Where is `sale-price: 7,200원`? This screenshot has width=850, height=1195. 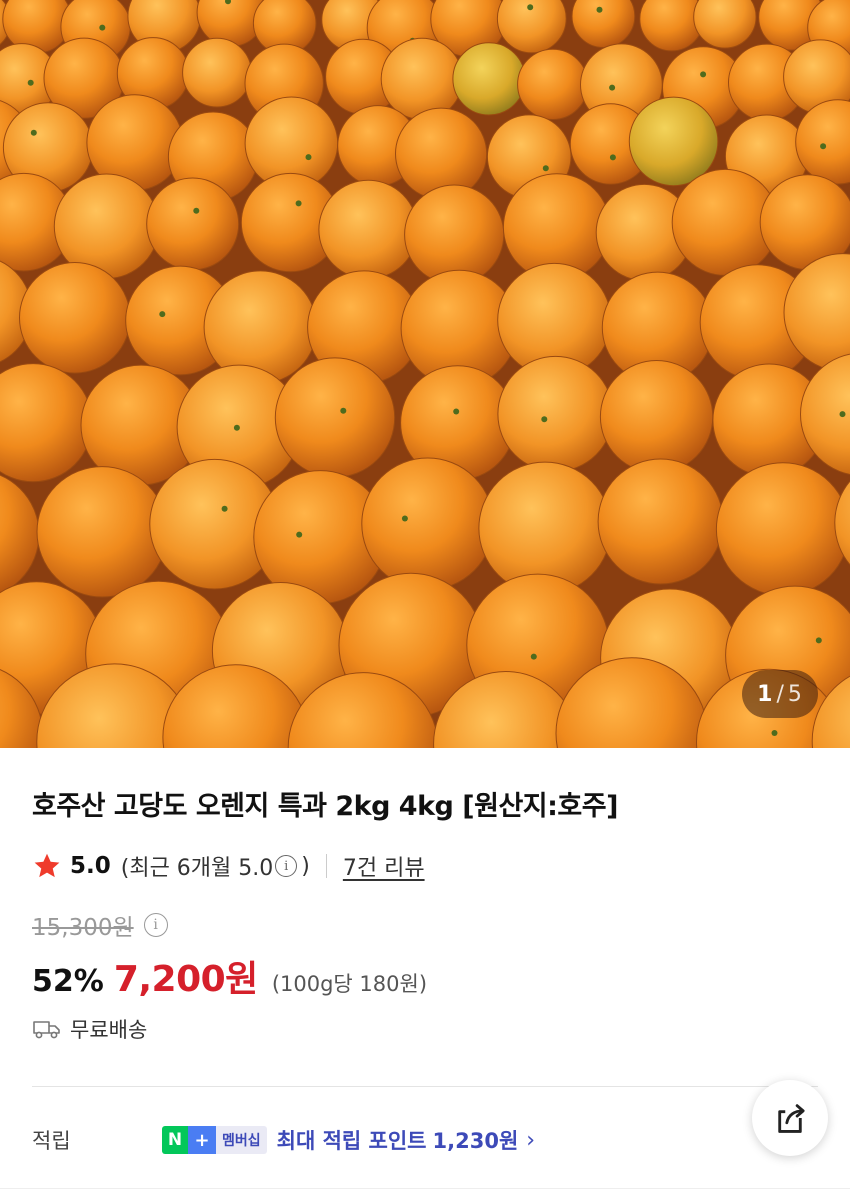
sale-price: 7,200원 is located at coordinates (186, 979).